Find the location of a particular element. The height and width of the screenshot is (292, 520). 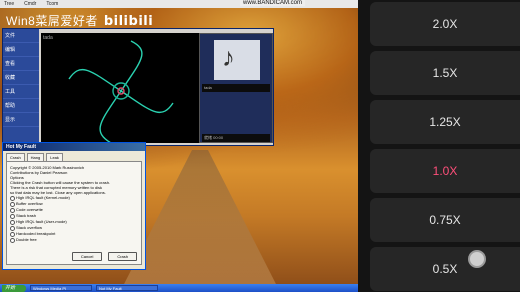

speed-option-1-25x: 1.25X is located at coordinates (445, 122).